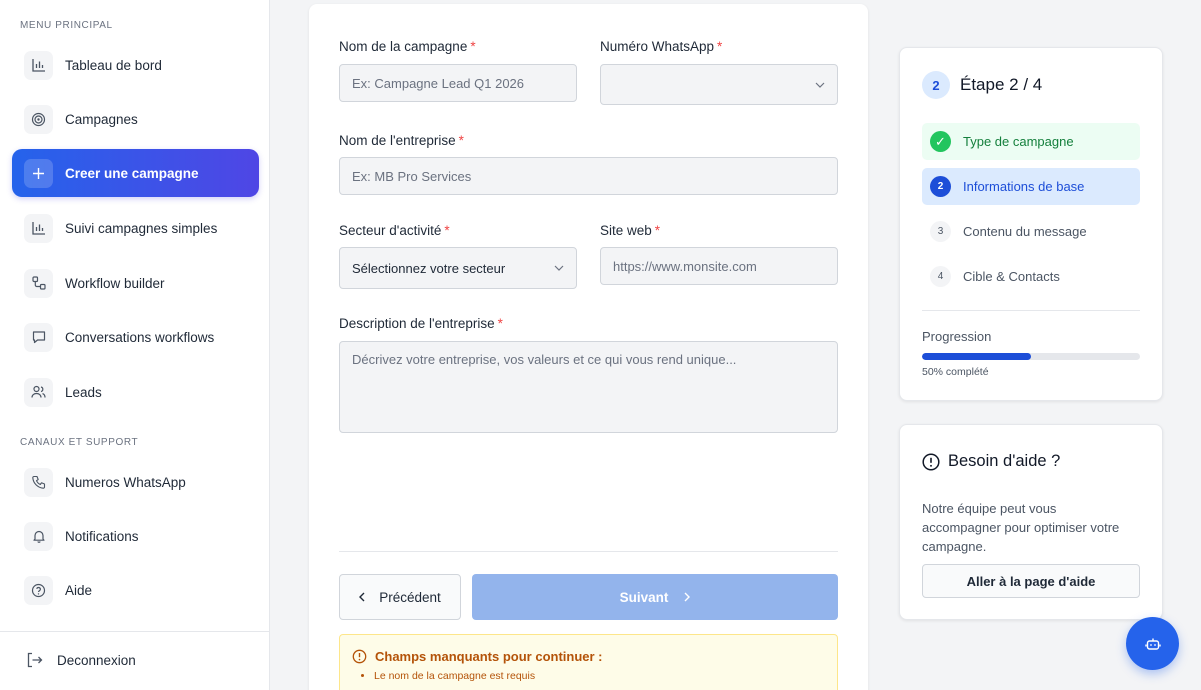  What do you see at coordinates (657, 46) in the screenshot?
I see `whatsapp-number-label-text: Numéro WhatsApp` at bounding box center [657, 46].